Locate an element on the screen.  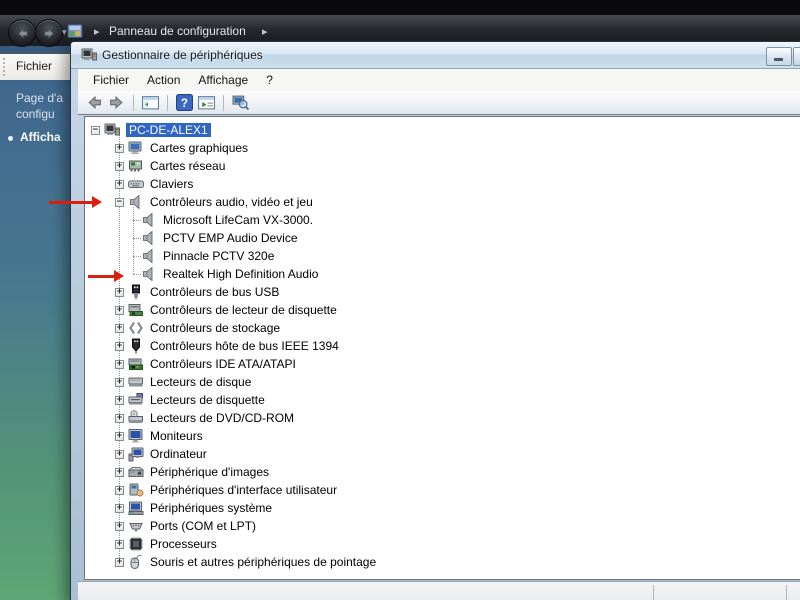
sidebar-home-text: Page d'a is located at coordinates (39, 98).